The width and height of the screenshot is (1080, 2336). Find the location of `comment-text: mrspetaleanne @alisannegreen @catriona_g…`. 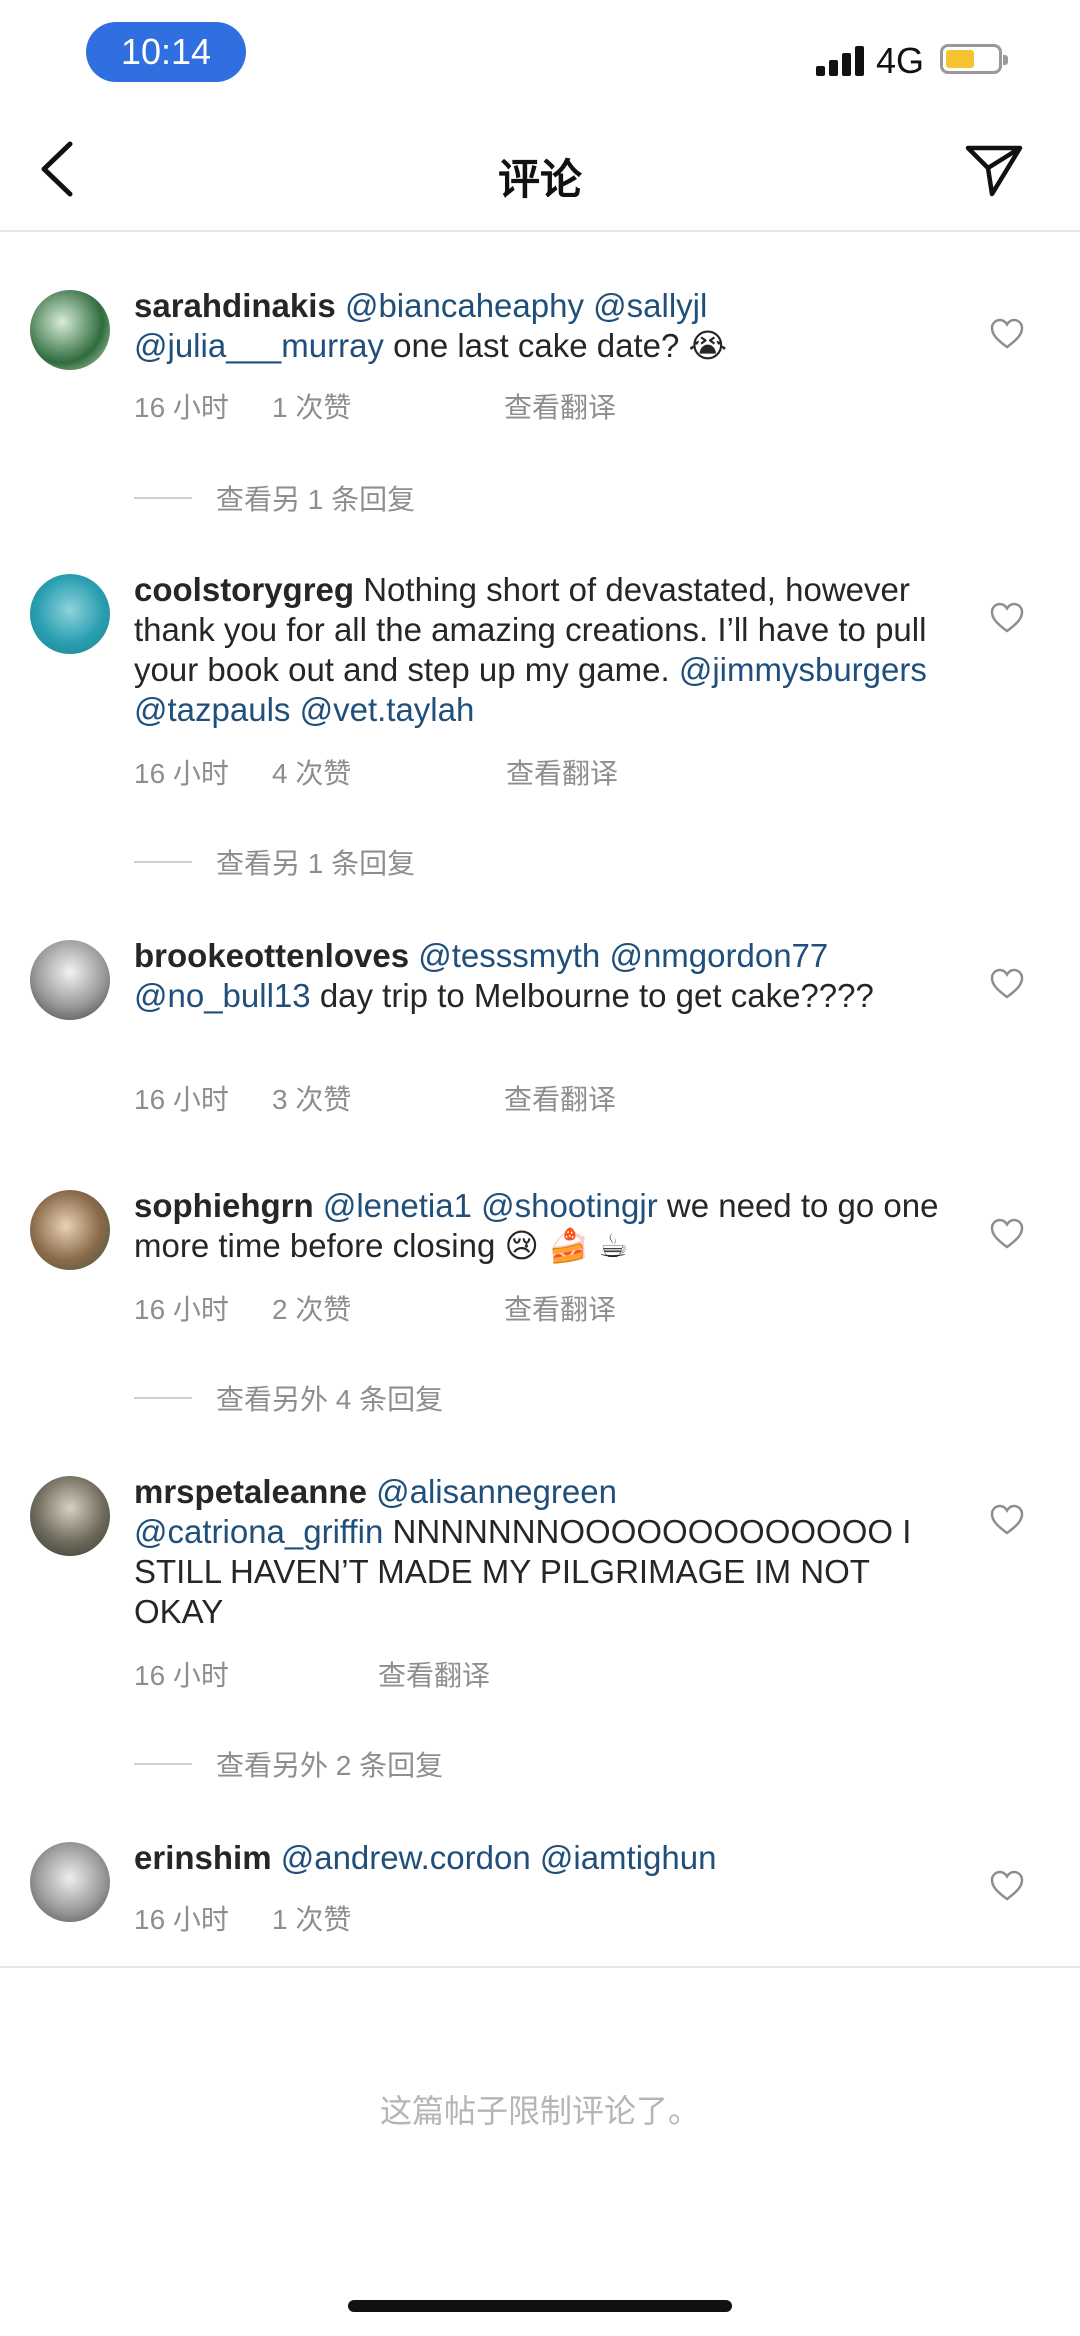

comment-text: mrspetaleanne @alisannegreen @catriona_g… is located at coordinates (544, 1552).